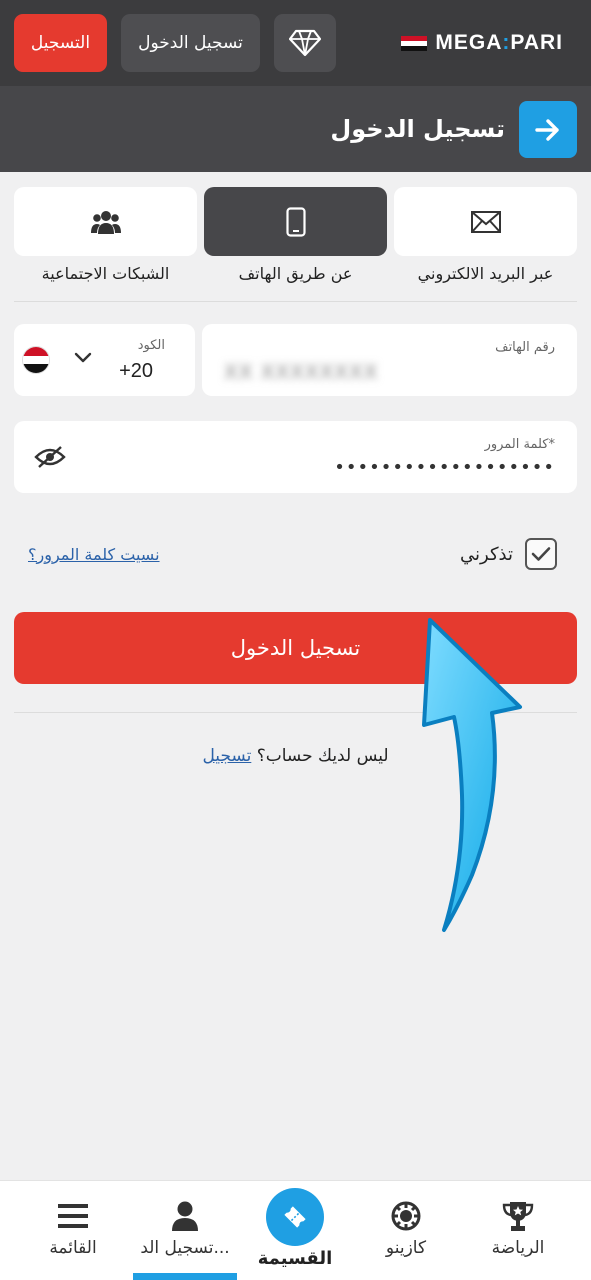  Describe the element at coordinates (486, 554) in the screenshot. I see `remember-label: تذكرني` at that location.